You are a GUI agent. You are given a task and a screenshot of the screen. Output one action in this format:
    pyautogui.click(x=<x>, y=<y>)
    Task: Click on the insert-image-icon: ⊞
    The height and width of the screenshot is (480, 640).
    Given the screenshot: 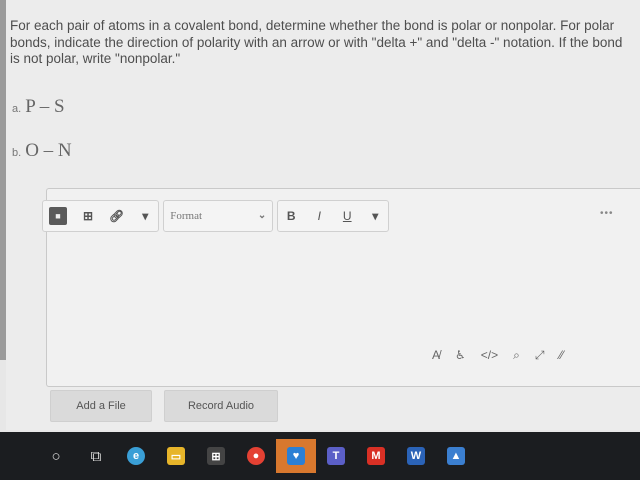 What is the action you would take?
    pyautogui.click(x=88, y=216)
    